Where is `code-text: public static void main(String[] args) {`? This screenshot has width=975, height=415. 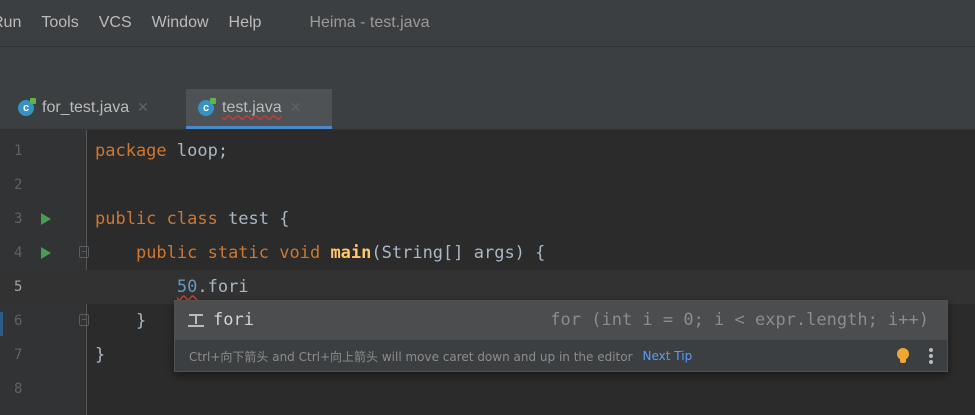 code-text: public static void main(String[] args) { is located at coordinates (340, 253).